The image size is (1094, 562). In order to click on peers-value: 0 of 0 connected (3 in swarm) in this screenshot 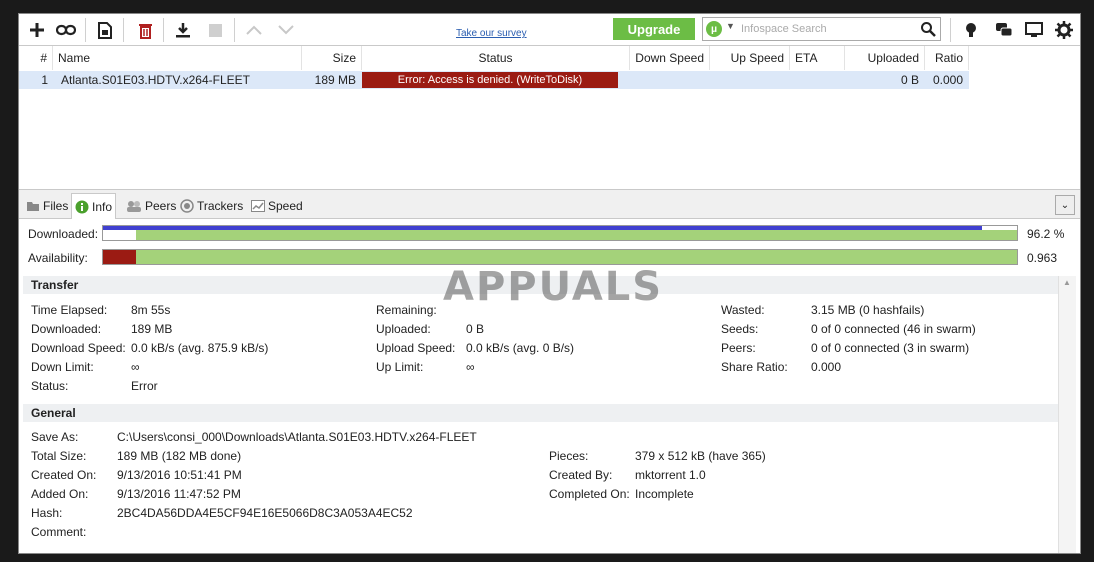, I will do `click(890, 348)`.